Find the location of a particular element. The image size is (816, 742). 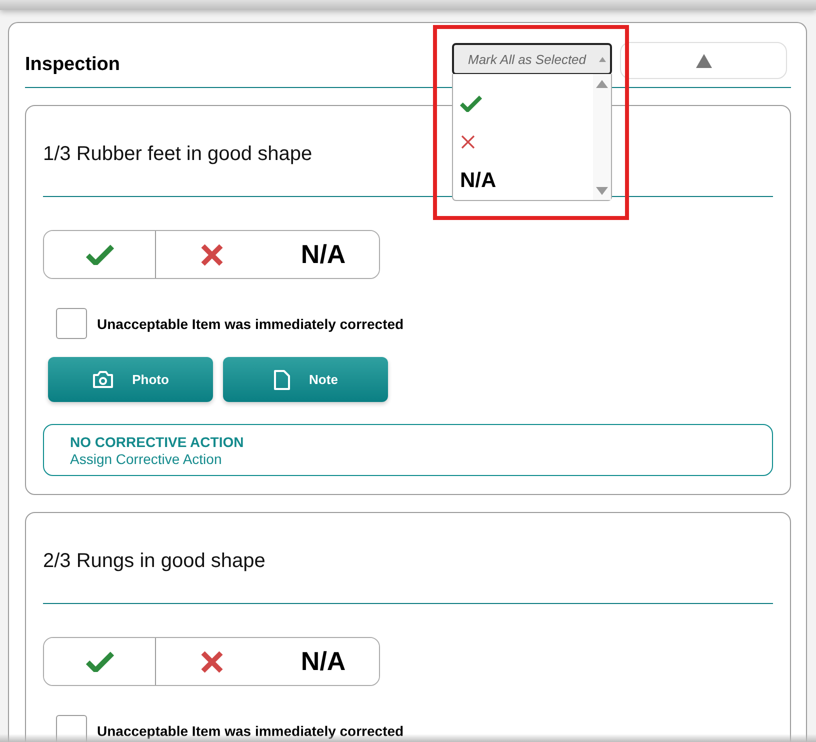

camera-icon is located at coordinates (103, 379).